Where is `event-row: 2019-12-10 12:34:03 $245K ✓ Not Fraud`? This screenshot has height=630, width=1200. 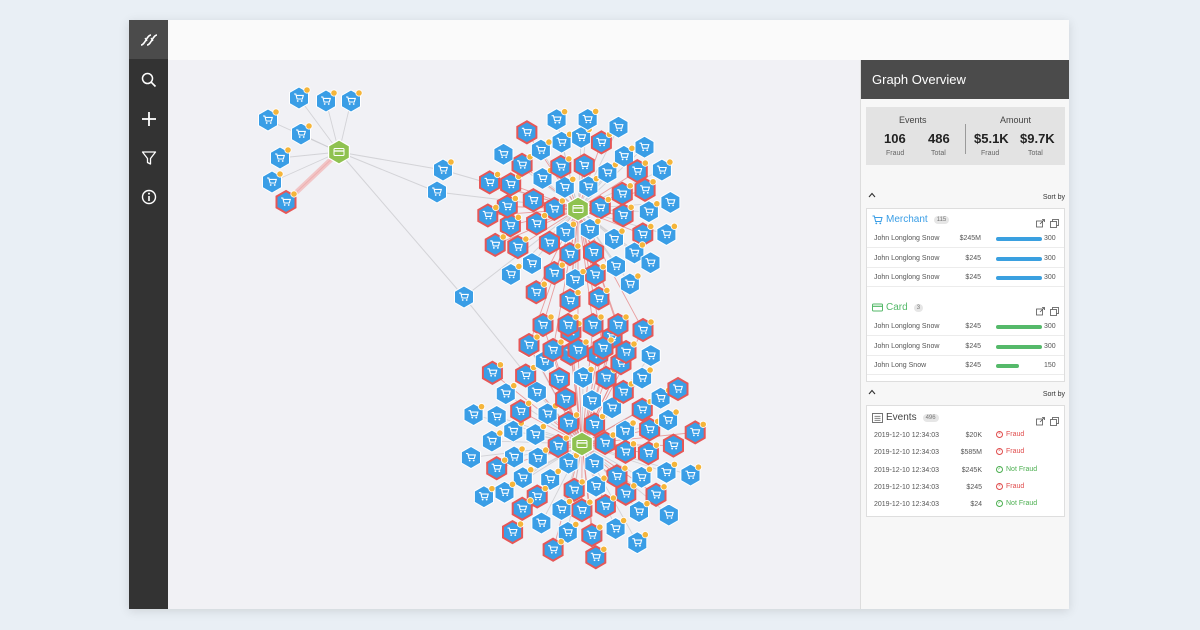
event-row: 2019-12-10 12:34:03 $245K ✓ Not Fraud is located at coordinates (965, 470).